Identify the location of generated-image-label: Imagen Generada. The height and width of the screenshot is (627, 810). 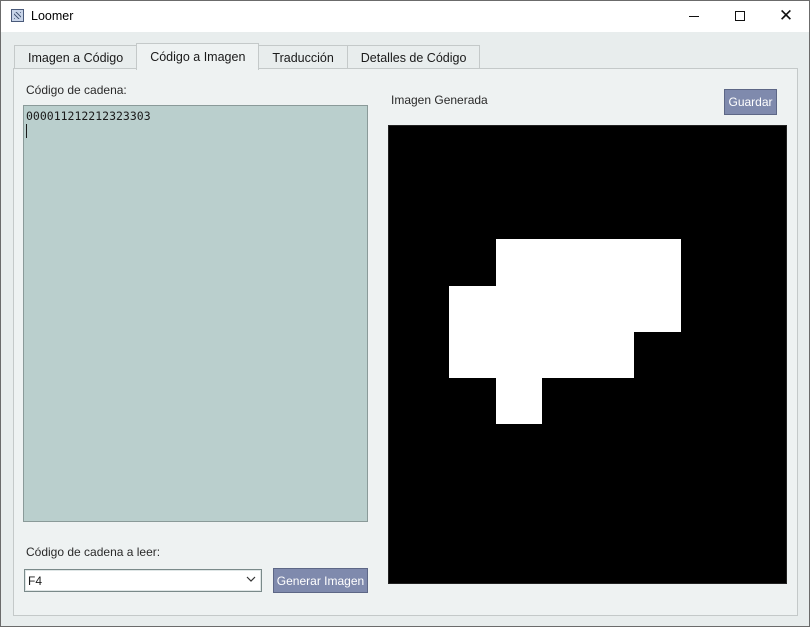
(439, 100).